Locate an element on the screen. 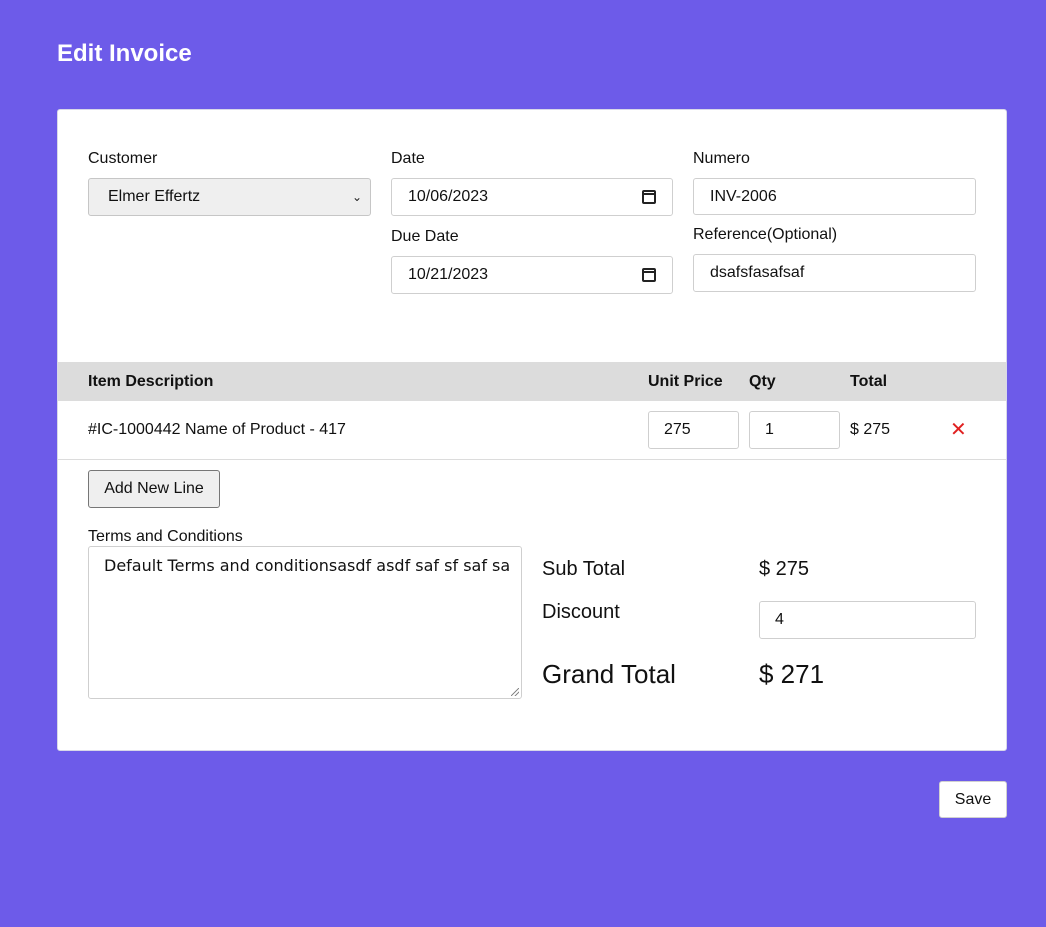  date-label: Date is located at coordinates (408, 158).